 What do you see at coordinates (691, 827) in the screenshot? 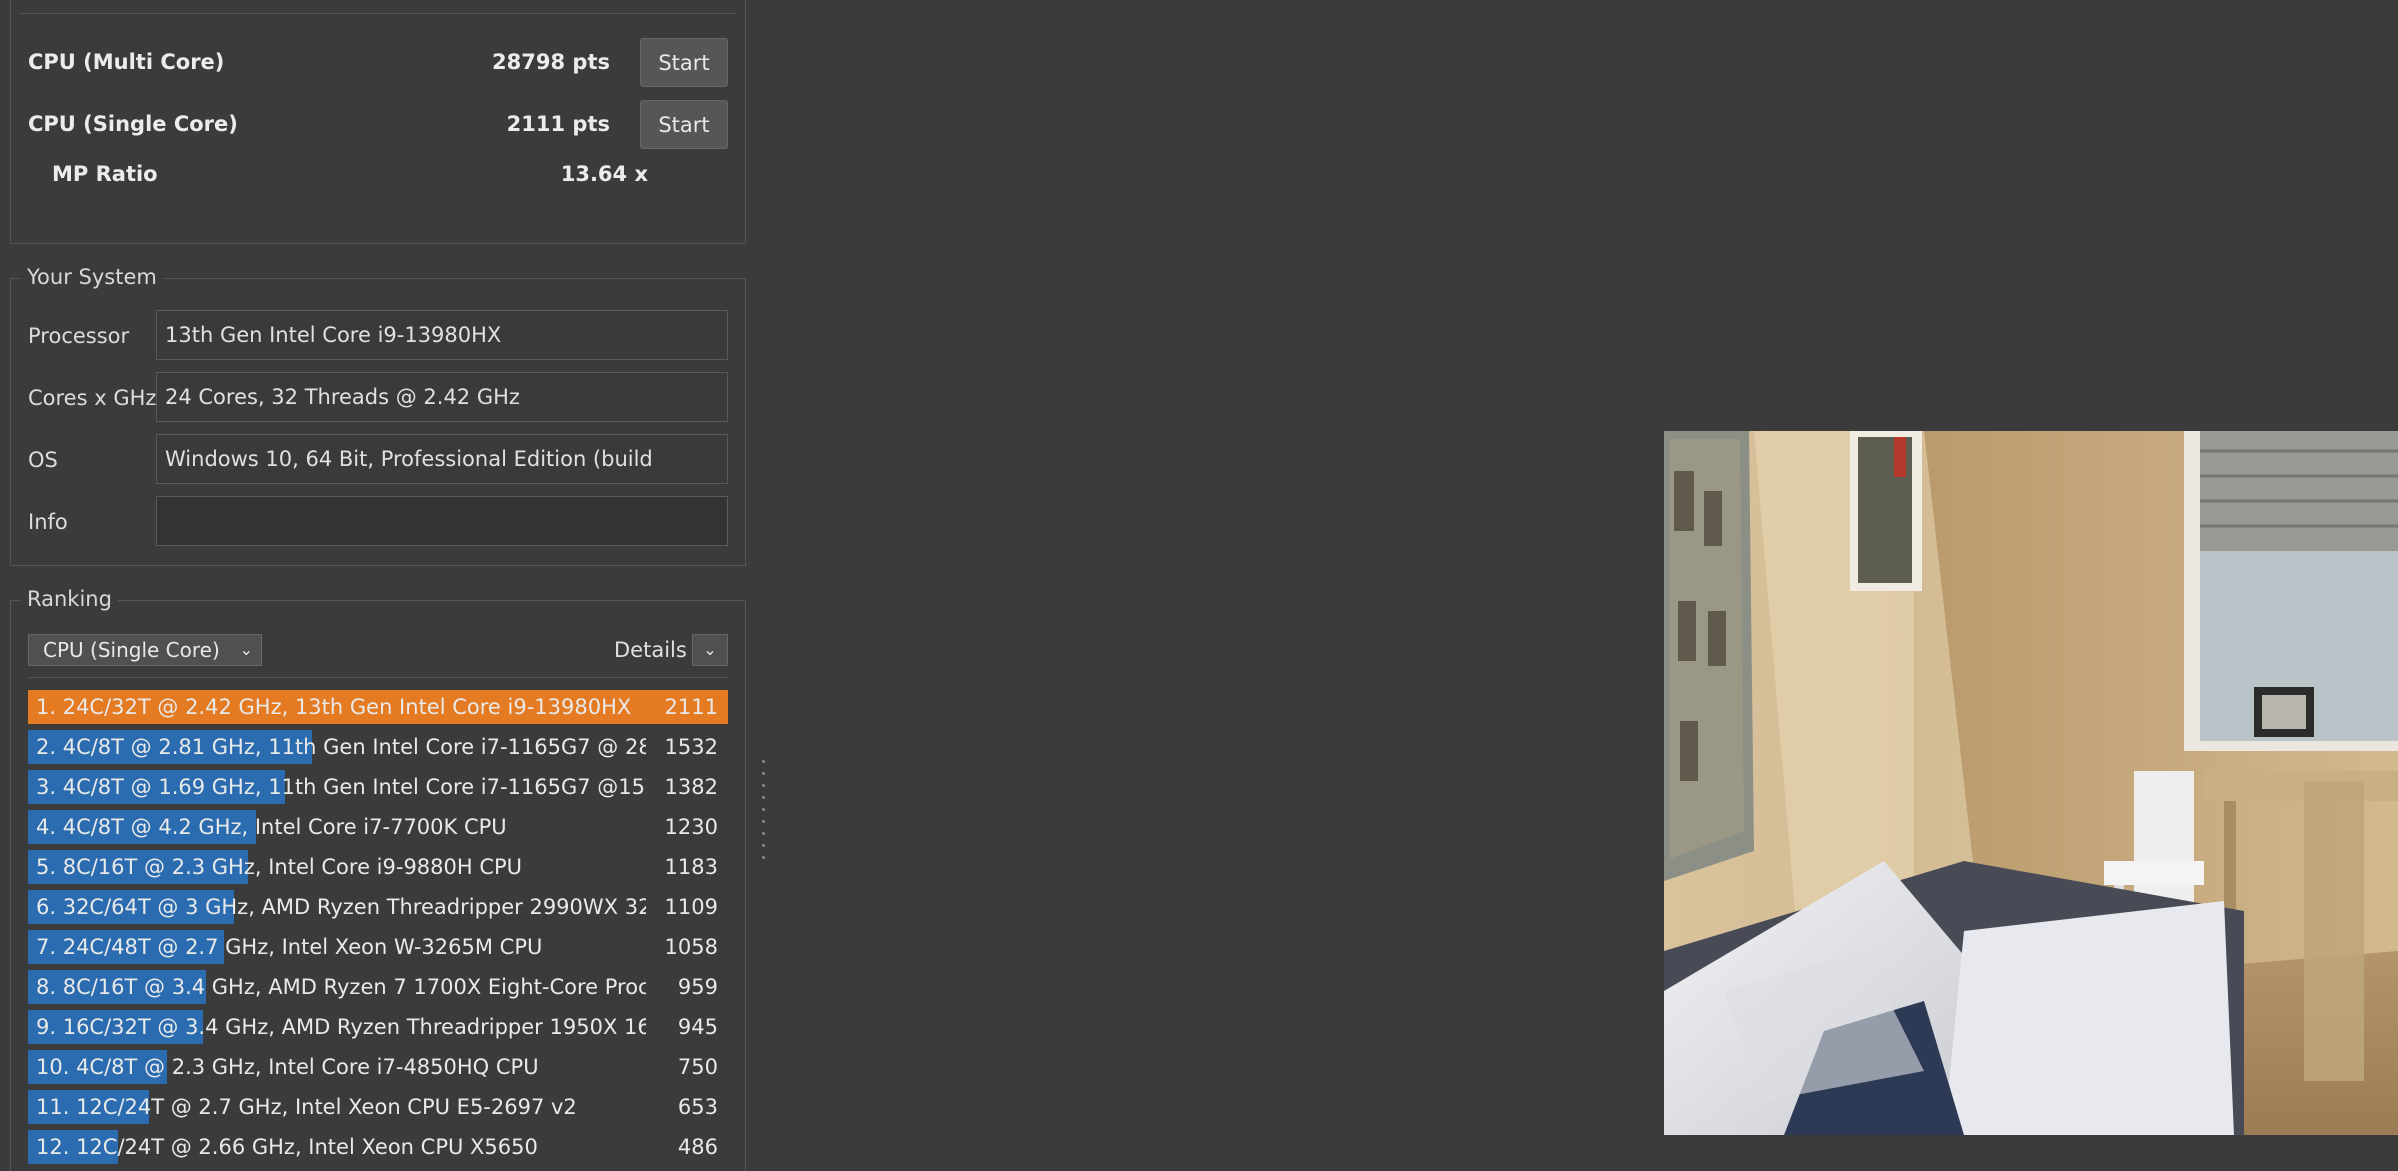
I see `ranking-row-score: 1230` at bounding box center [691, 827].